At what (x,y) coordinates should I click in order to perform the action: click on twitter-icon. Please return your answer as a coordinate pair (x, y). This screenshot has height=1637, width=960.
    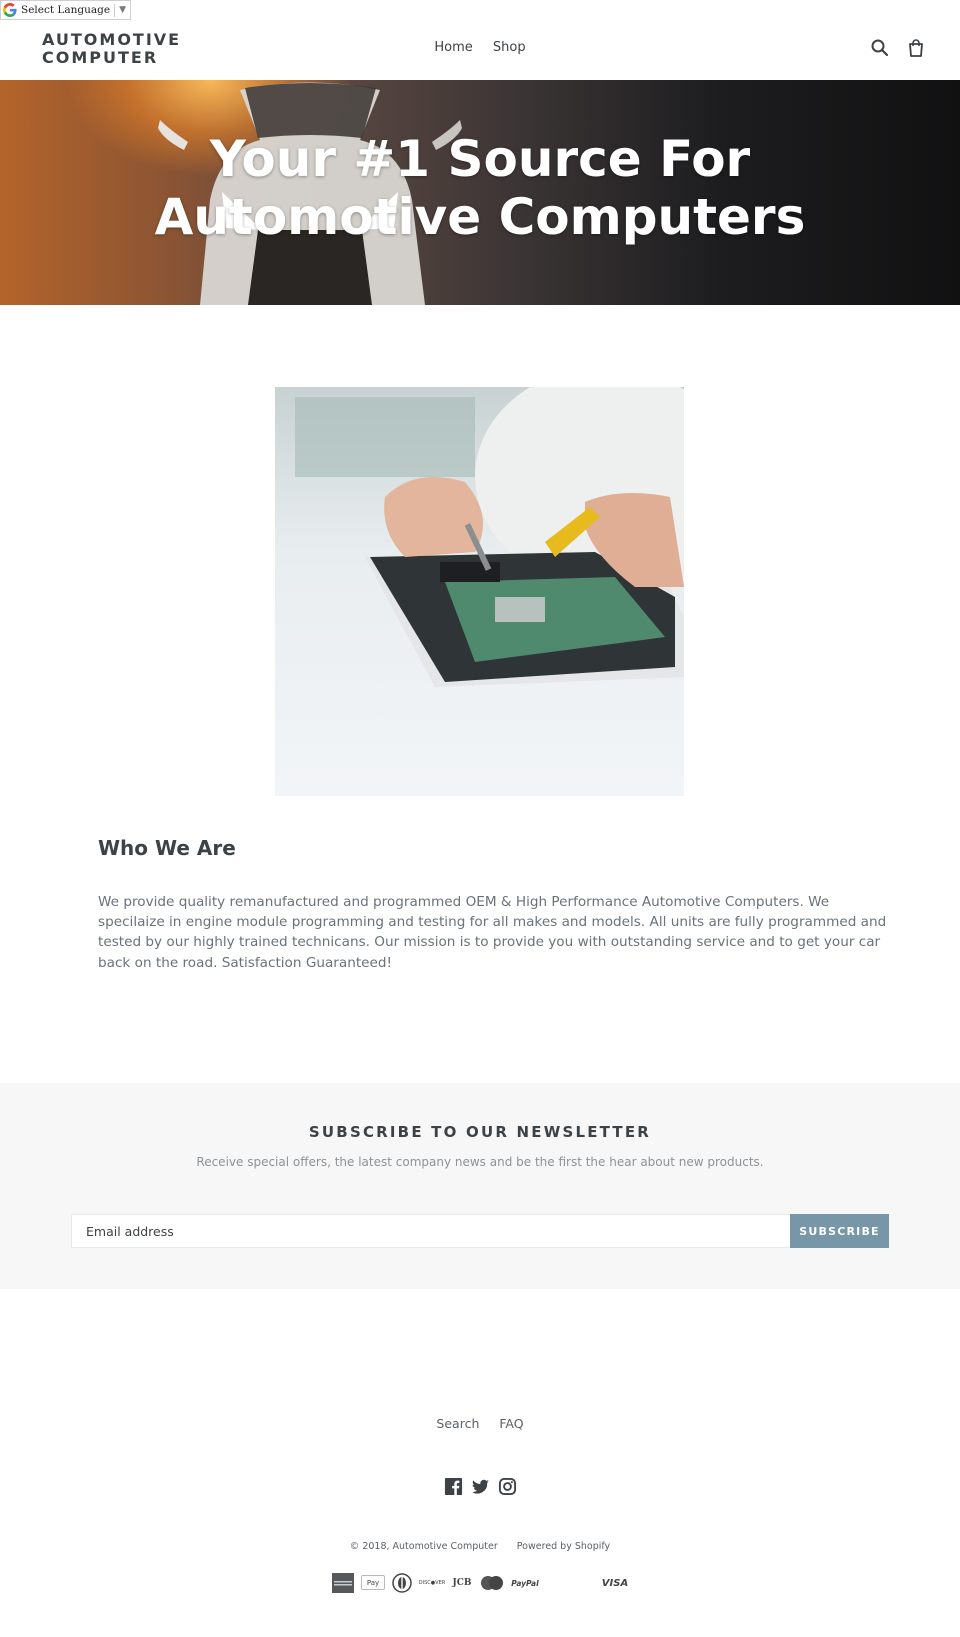
    Looking at the image, I should click on (480, 1486).